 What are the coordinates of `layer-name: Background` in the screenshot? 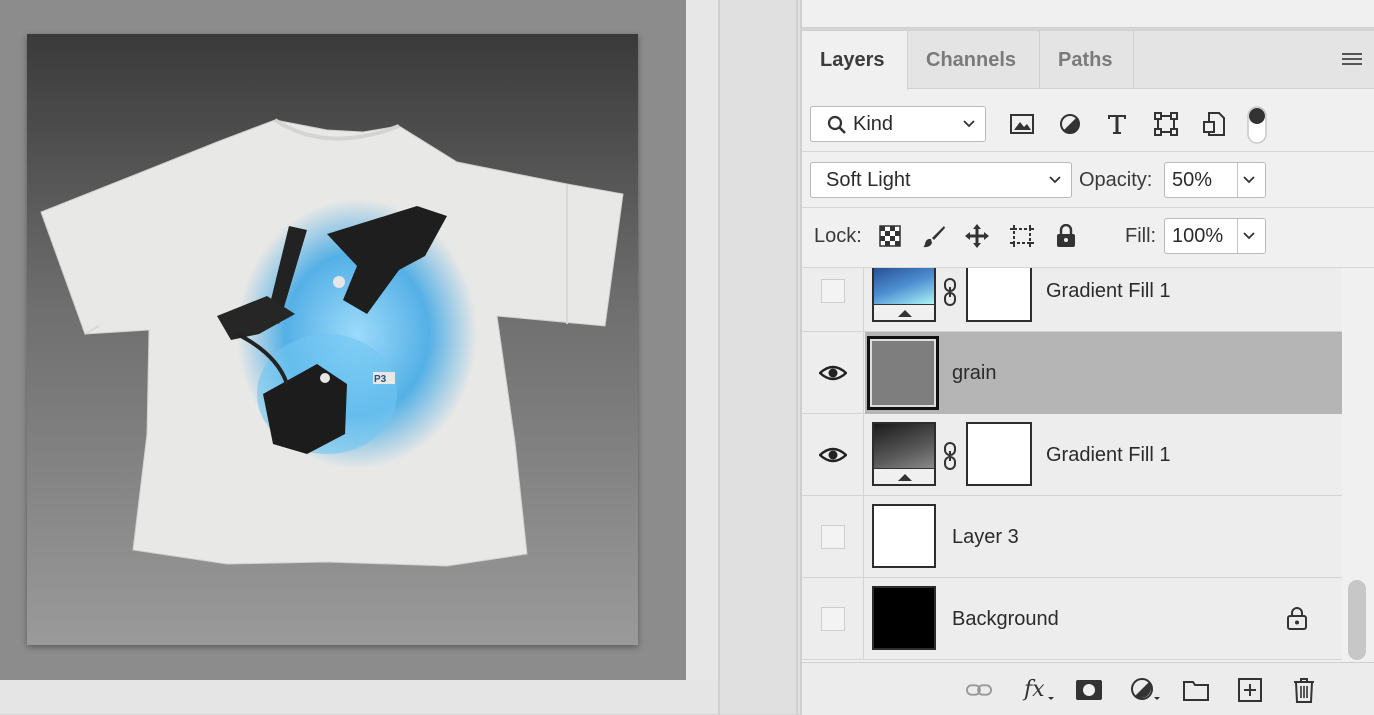 It's located at (1005, 619).